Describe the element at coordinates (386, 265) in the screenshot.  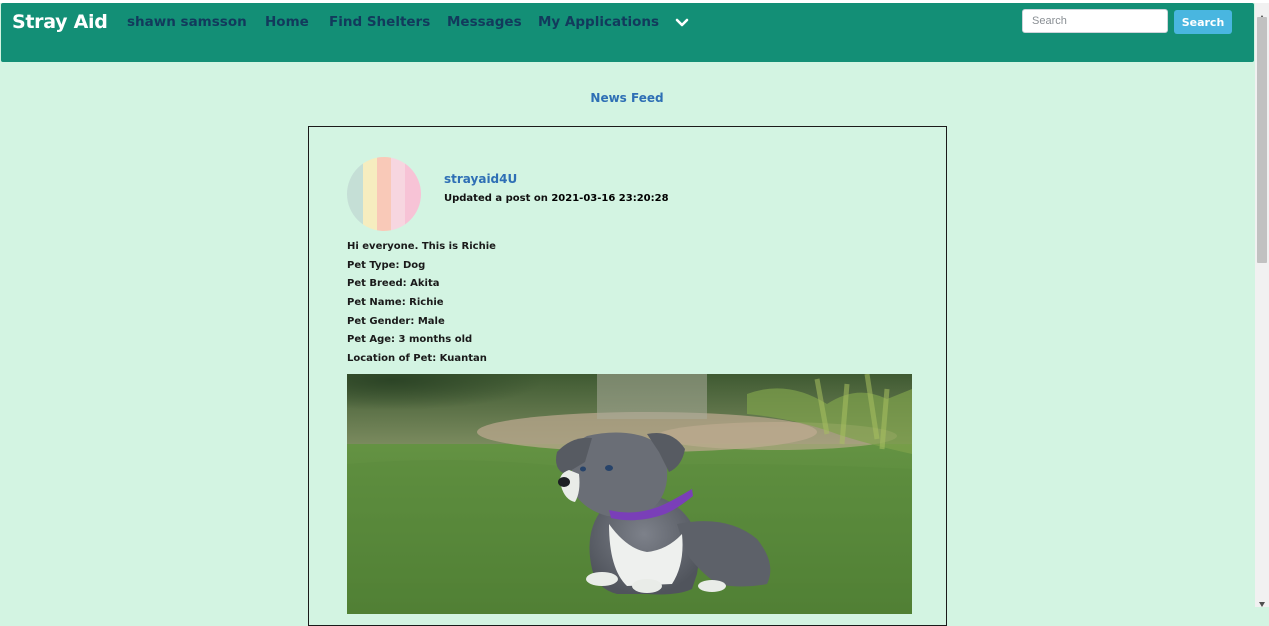
I see `post-line-pet-type: Pet Type: Dog` at that location.